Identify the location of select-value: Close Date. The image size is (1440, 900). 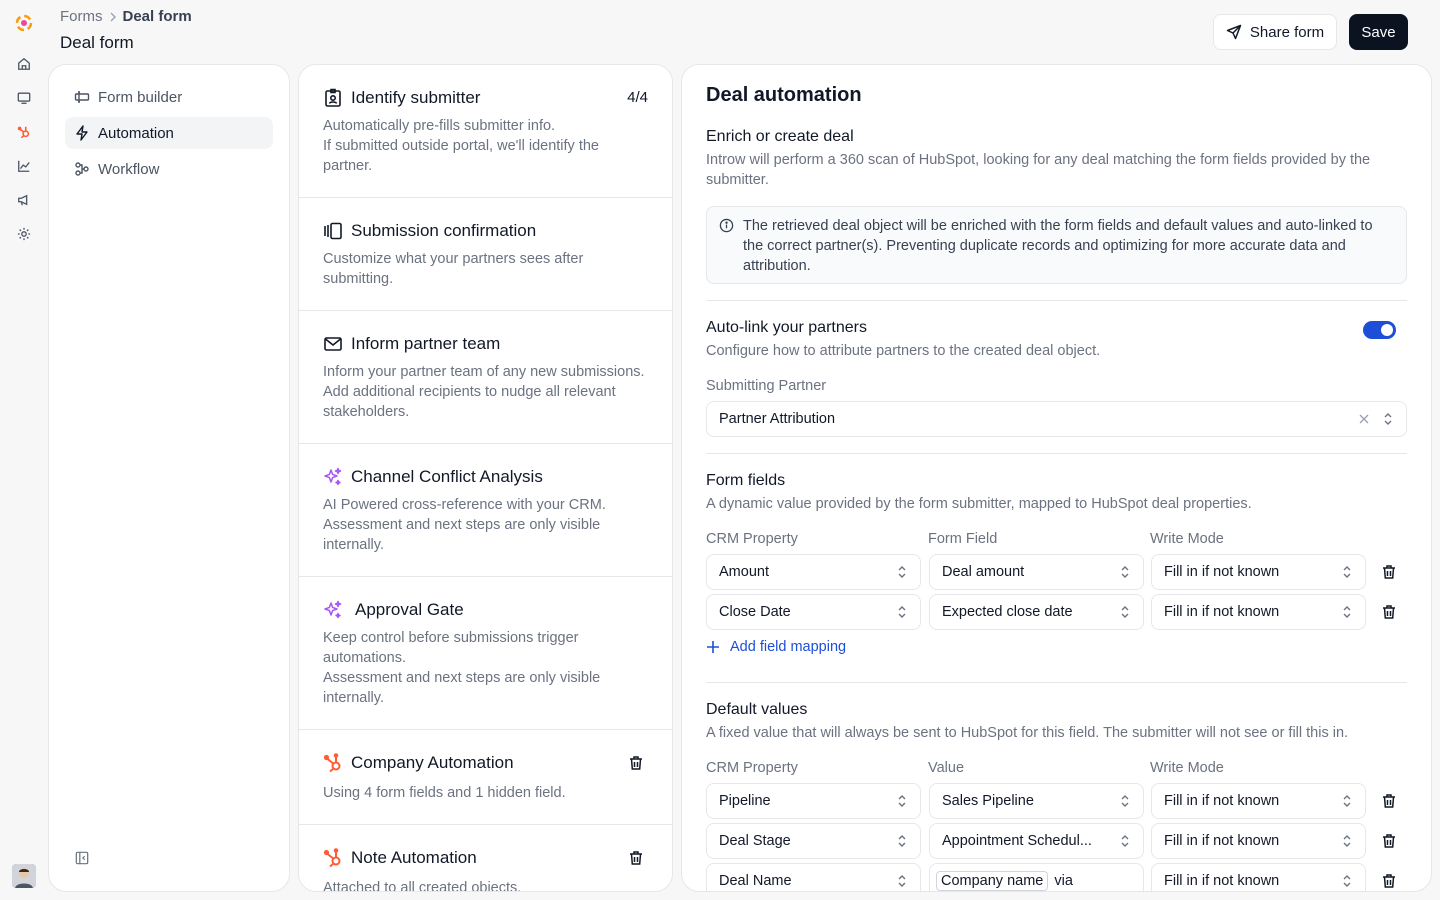
(755, 612).